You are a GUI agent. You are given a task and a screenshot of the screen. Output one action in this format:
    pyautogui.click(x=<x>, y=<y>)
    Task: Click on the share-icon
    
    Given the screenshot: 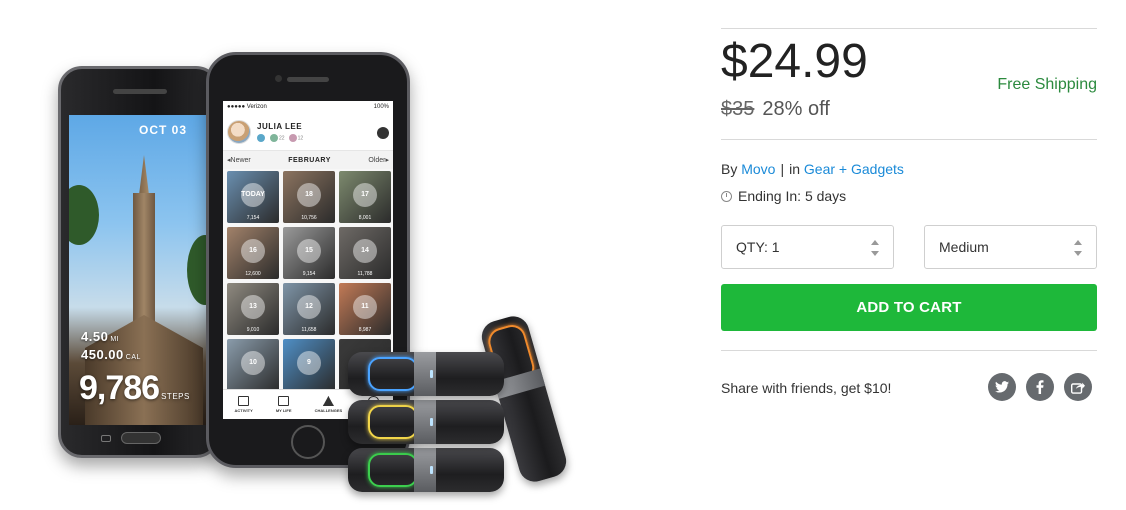 What is the action you would take?
    pyautogui.click(x=1078, y=388)
    